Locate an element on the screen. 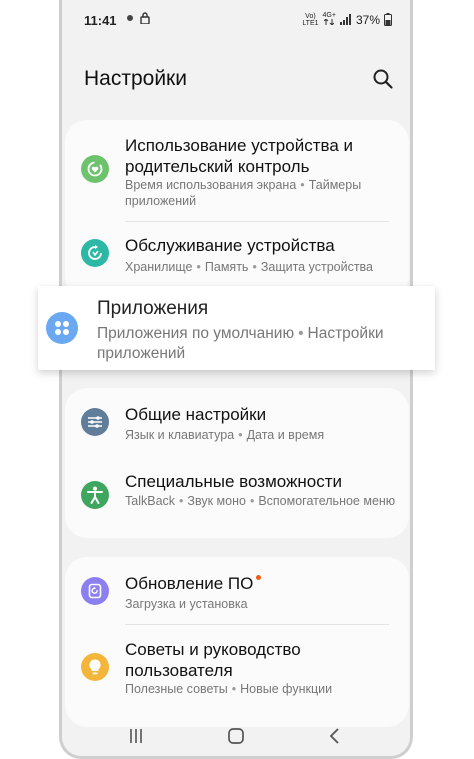 The image size is (474, 759). settings-item-title: Обслуживание устройства is located at coordinates (230, 245).